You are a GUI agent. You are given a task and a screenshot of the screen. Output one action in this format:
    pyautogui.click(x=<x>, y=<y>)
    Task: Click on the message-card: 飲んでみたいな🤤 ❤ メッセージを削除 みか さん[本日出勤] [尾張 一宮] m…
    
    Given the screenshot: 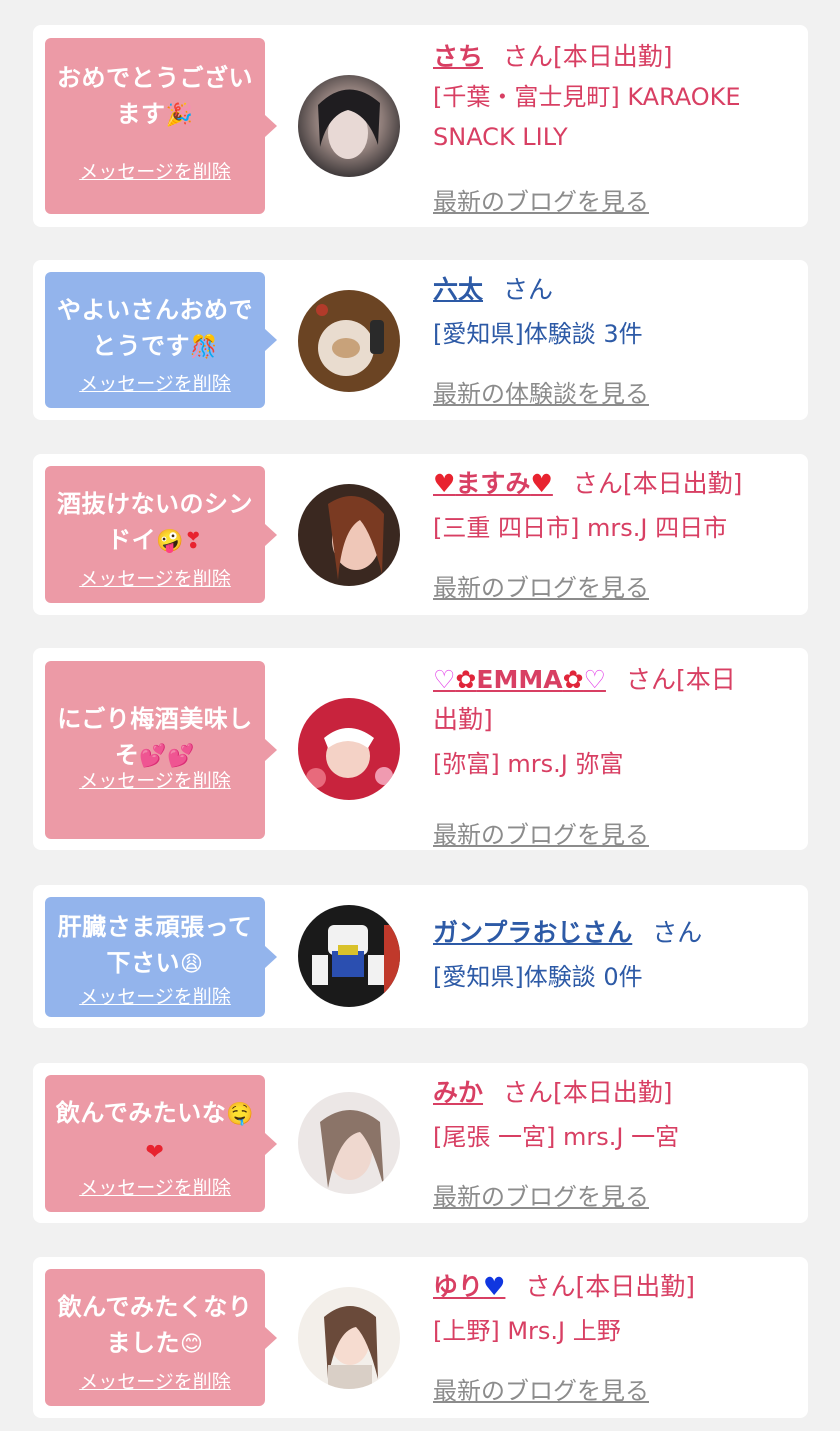 What is the action you would take?
    pyautogui.click(x=420, y=1143)
    